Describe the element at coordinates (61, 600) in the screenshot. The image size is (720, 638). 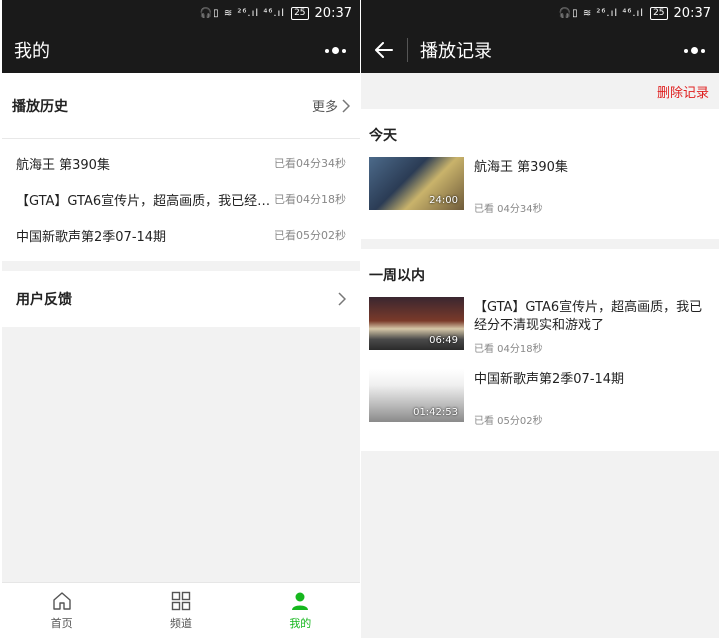
I see `home-icon` at that location.